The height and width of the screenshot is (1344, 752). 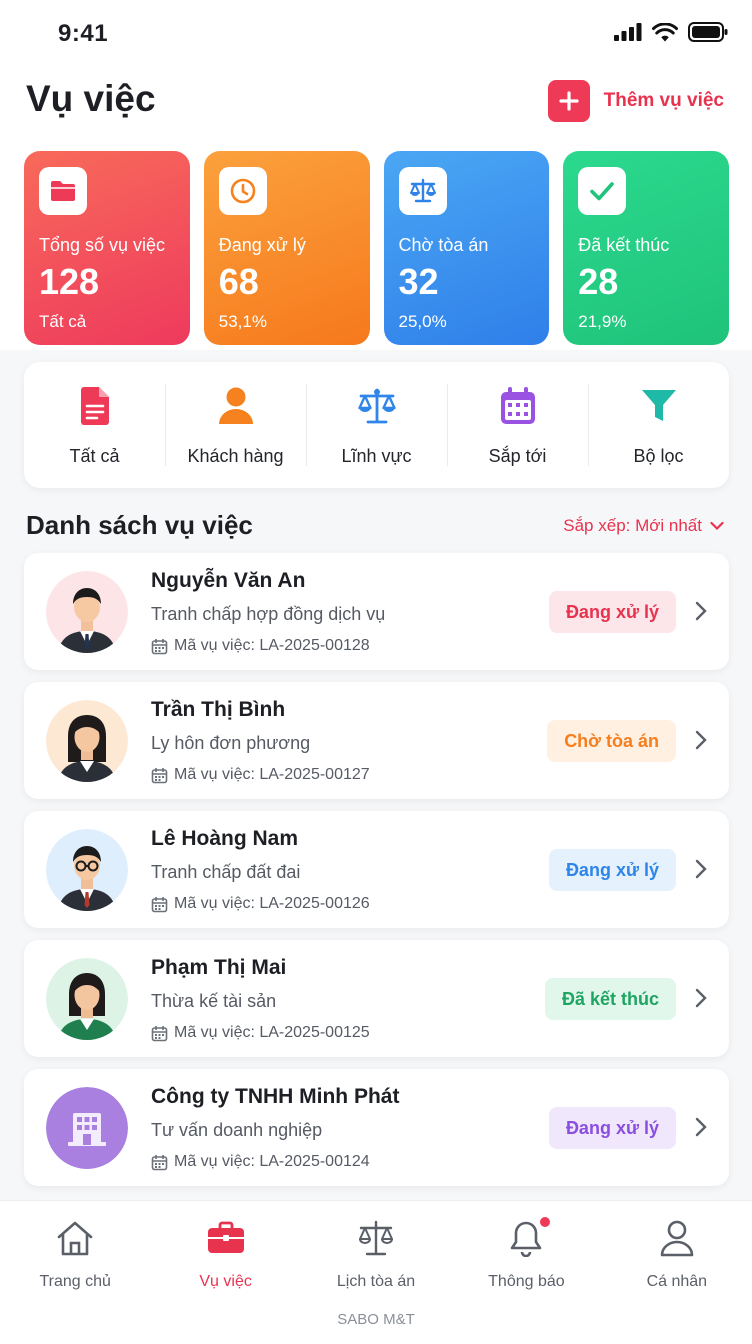 I want to click on sort-button: Sắp xếp: Mới nhất, so click(x=643, y=526).